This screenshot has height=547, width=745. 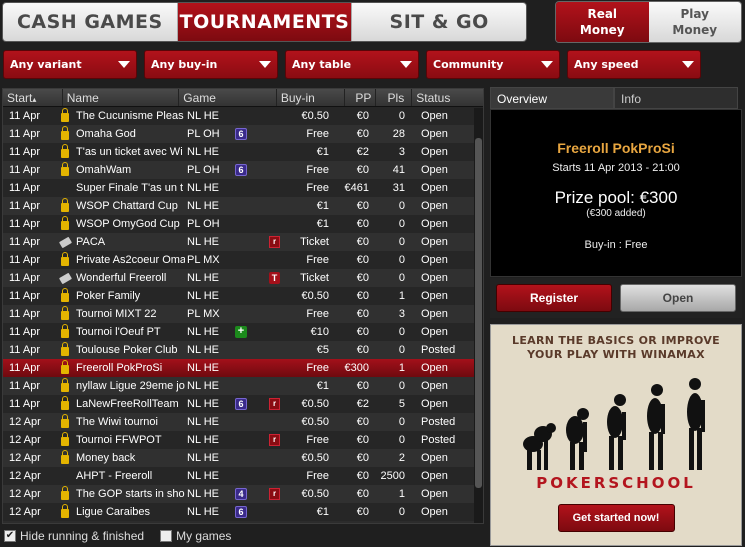 What do you see at coordinates (243, 476) in the screenshot?
I see `table-row: 12 Apr AHPT - Freeroll NL HE Free €0 2500 Open` at bounding box center [243, 476].